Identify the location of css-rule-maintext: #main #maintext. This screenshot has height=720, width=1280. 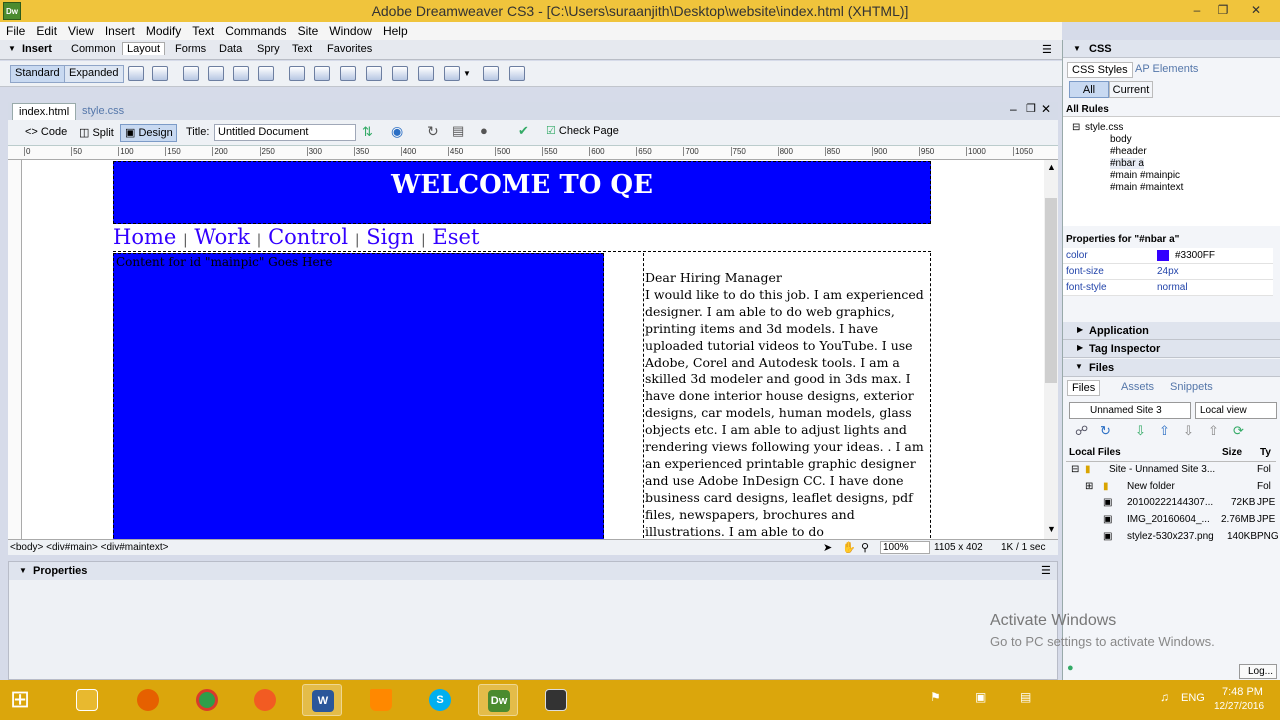
(1146, 187).